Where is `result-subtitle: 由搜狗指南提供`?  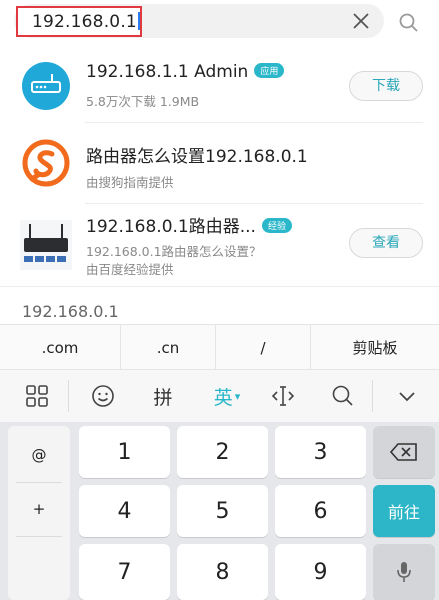 result-subtitle: 由搜狗指南提供 is located at coordinates (130, 182).